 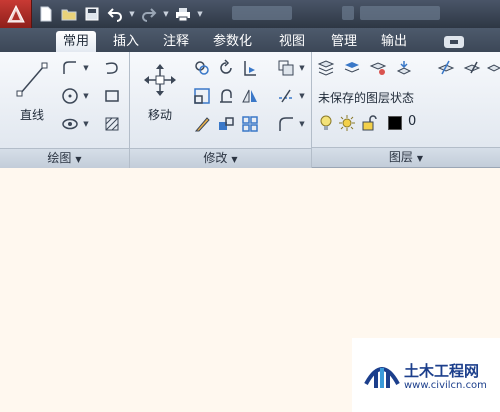 I want to click on layer-more-icon, so click(x=493, y=68).